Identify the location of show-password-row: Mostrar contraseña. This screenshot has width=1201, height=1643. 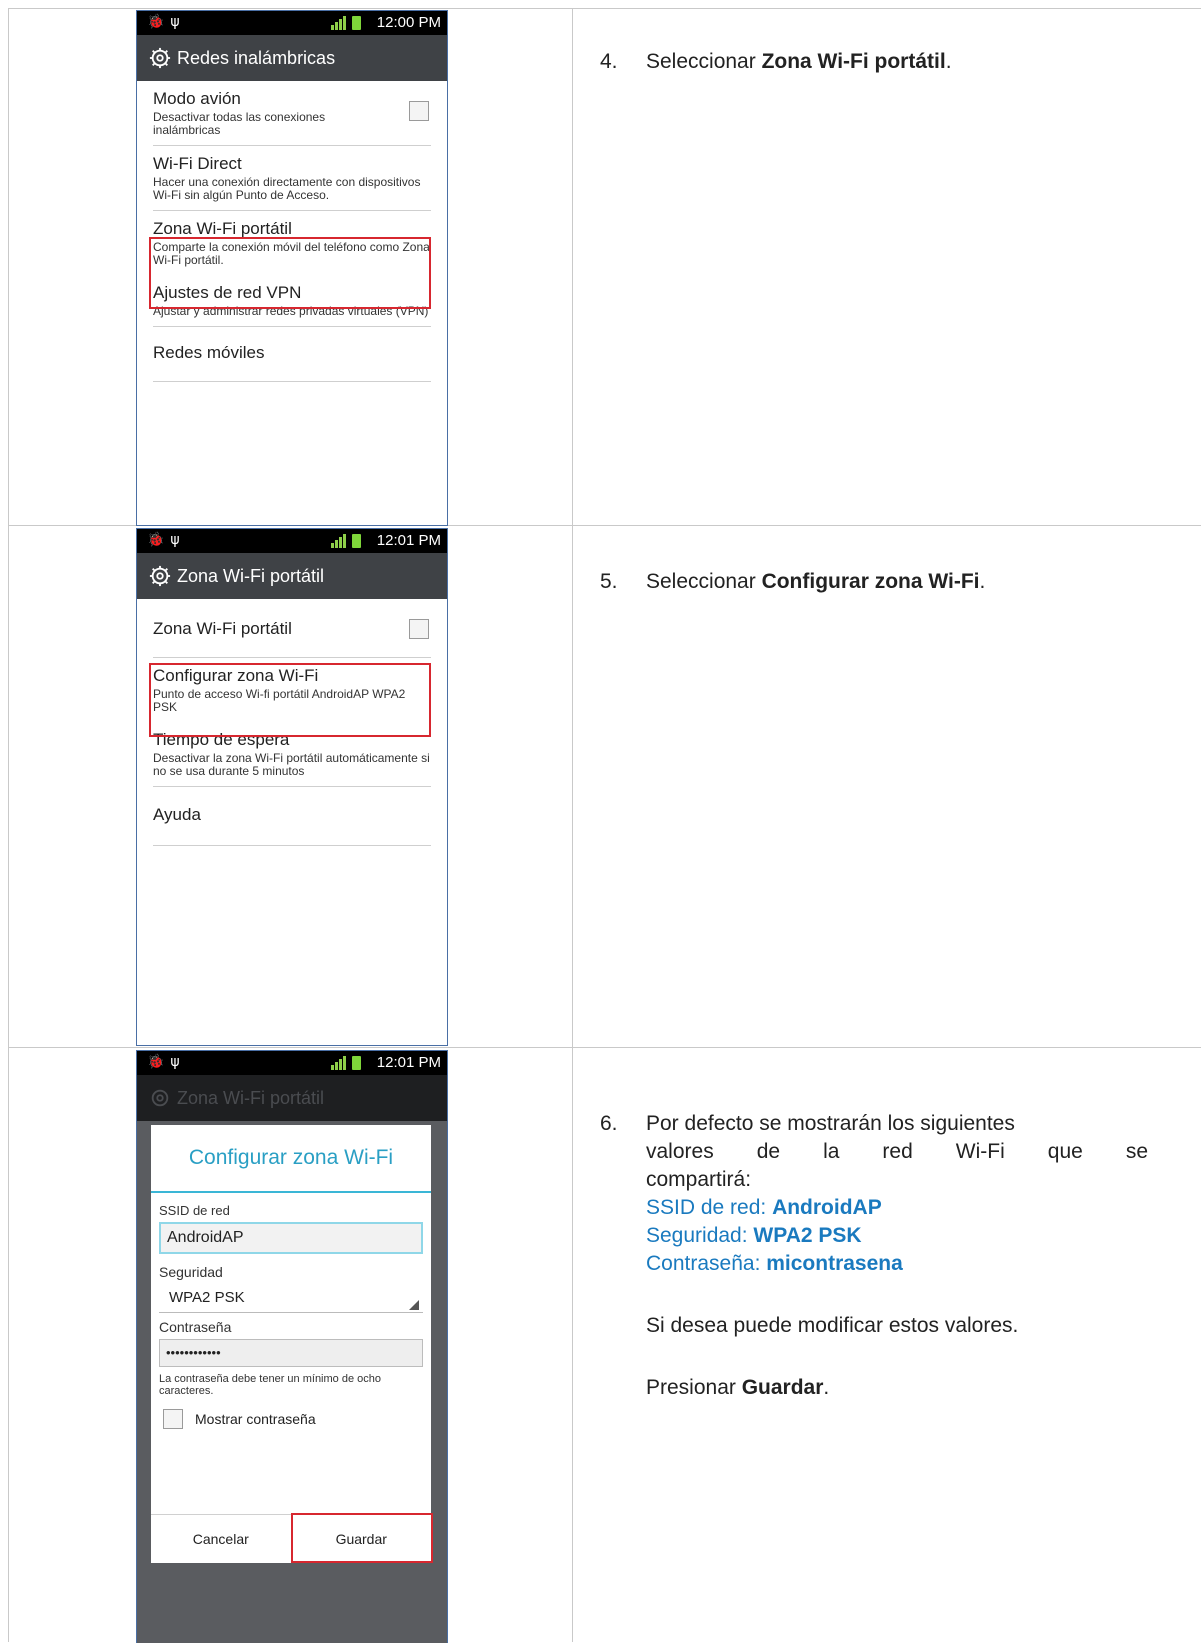
(291, 1419).